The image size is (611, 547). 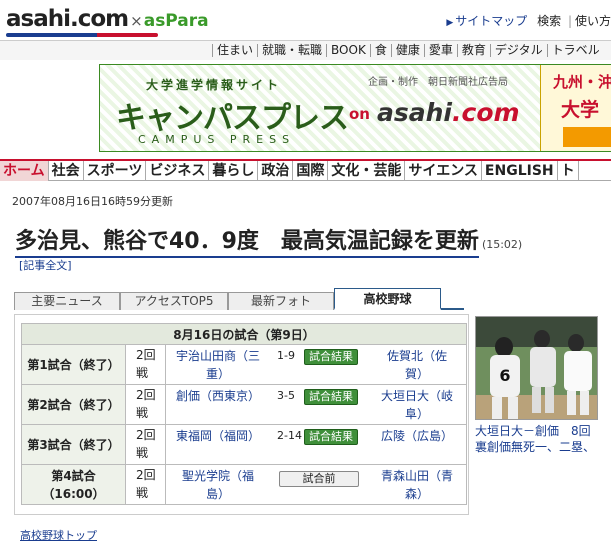 I want to click on nav-english: ENGLISH, so click(x=520, y=171).